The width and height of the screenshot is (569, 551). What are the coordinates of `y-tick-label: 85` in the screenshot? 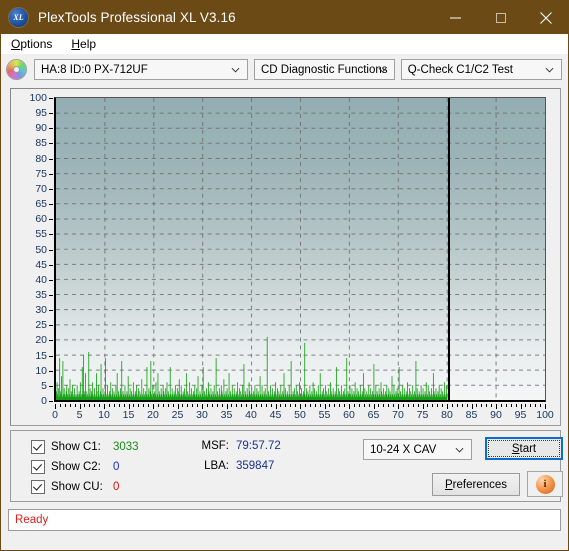 It's located at (41, 143).